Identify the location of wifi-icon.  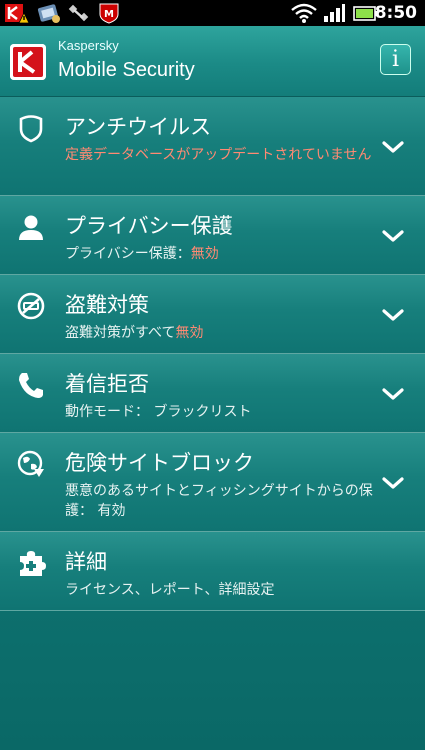
(304, 13).